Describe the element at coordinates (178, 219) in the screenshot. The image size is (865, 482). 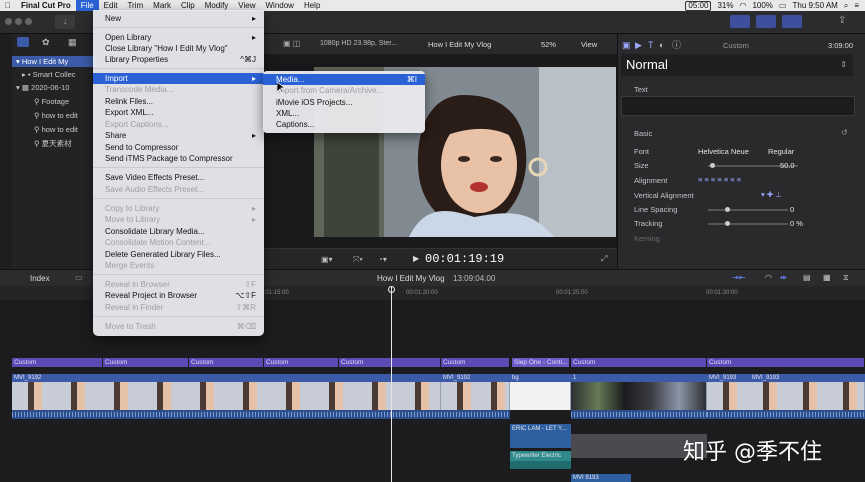
I see `menu-item-move-to-library: Move to Library ▸` at that location.